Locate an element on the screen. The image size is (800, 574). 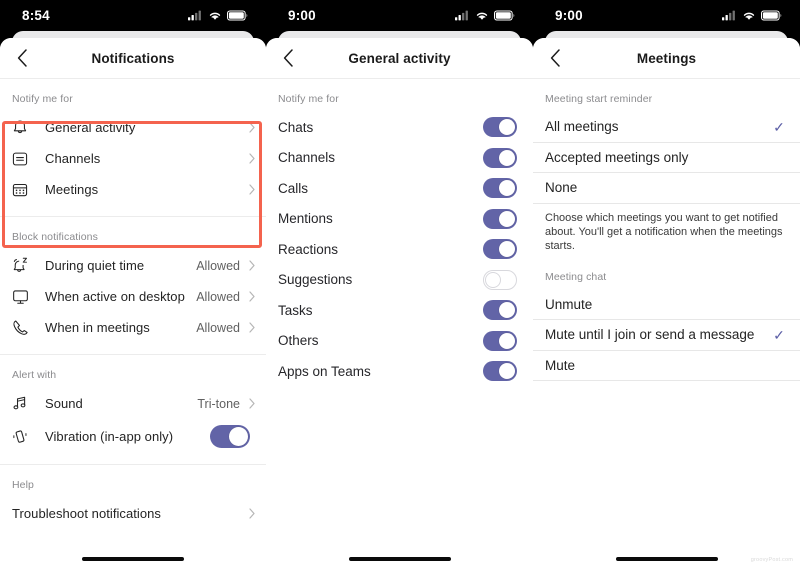
others-toggle is located at coordinates (500, 340).